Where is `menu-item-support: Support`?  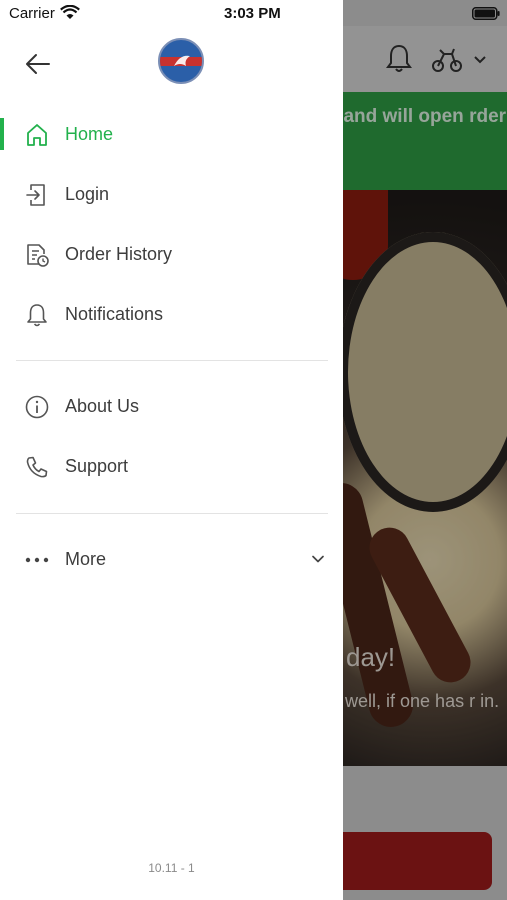 menu-item-support: Support is located at coordinates (171, 467).